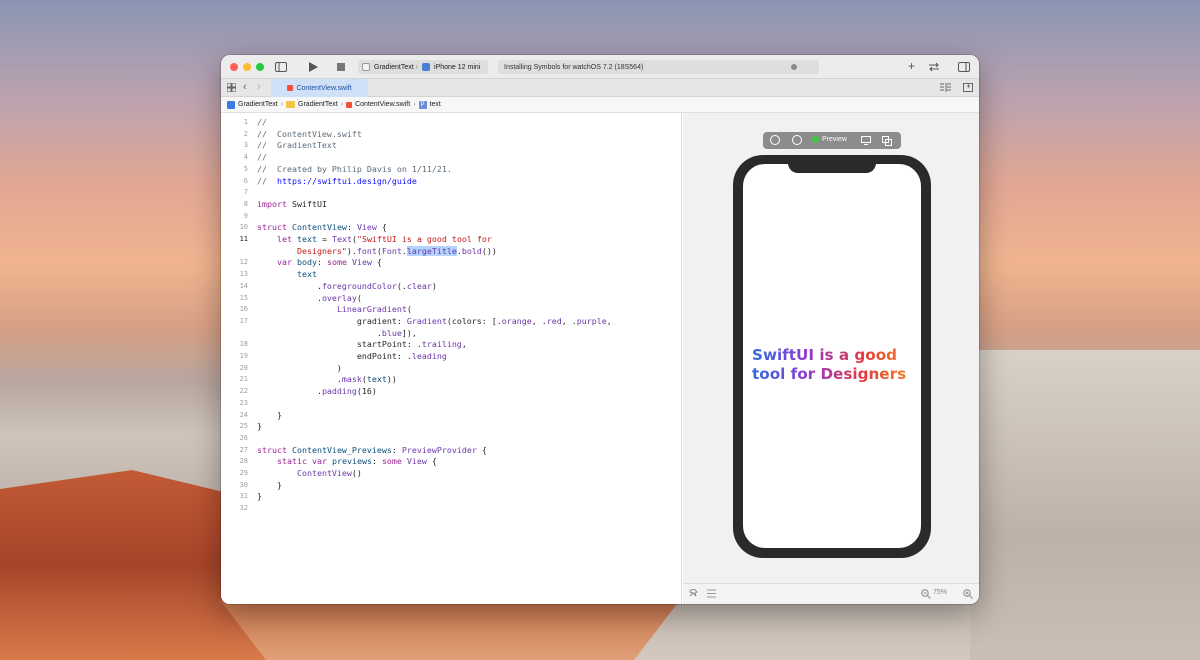  I want to click on code-line: 32, so click(451, 508).